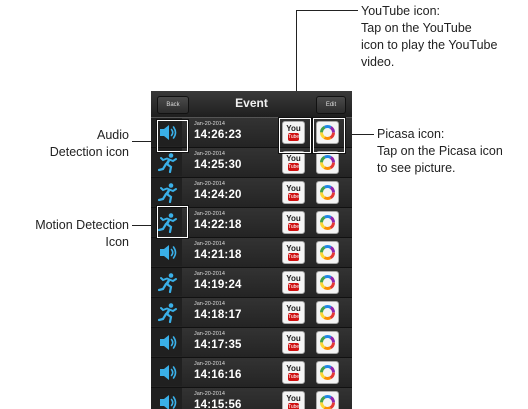 This screenshot has width=528, height=409. What do you see at coordinates (218, 285) in the screenshot?
I see `event-time: 14:19:24` at bounding box center [218, 285].